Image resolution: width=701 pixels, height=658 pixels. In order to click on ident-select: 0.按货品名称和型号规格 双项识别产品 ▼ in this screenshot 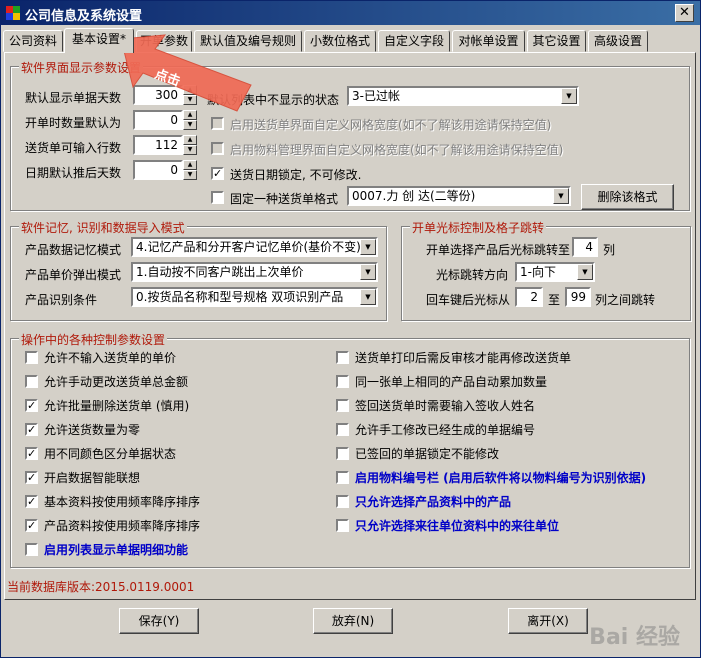, I will do `click(254, 297)`.